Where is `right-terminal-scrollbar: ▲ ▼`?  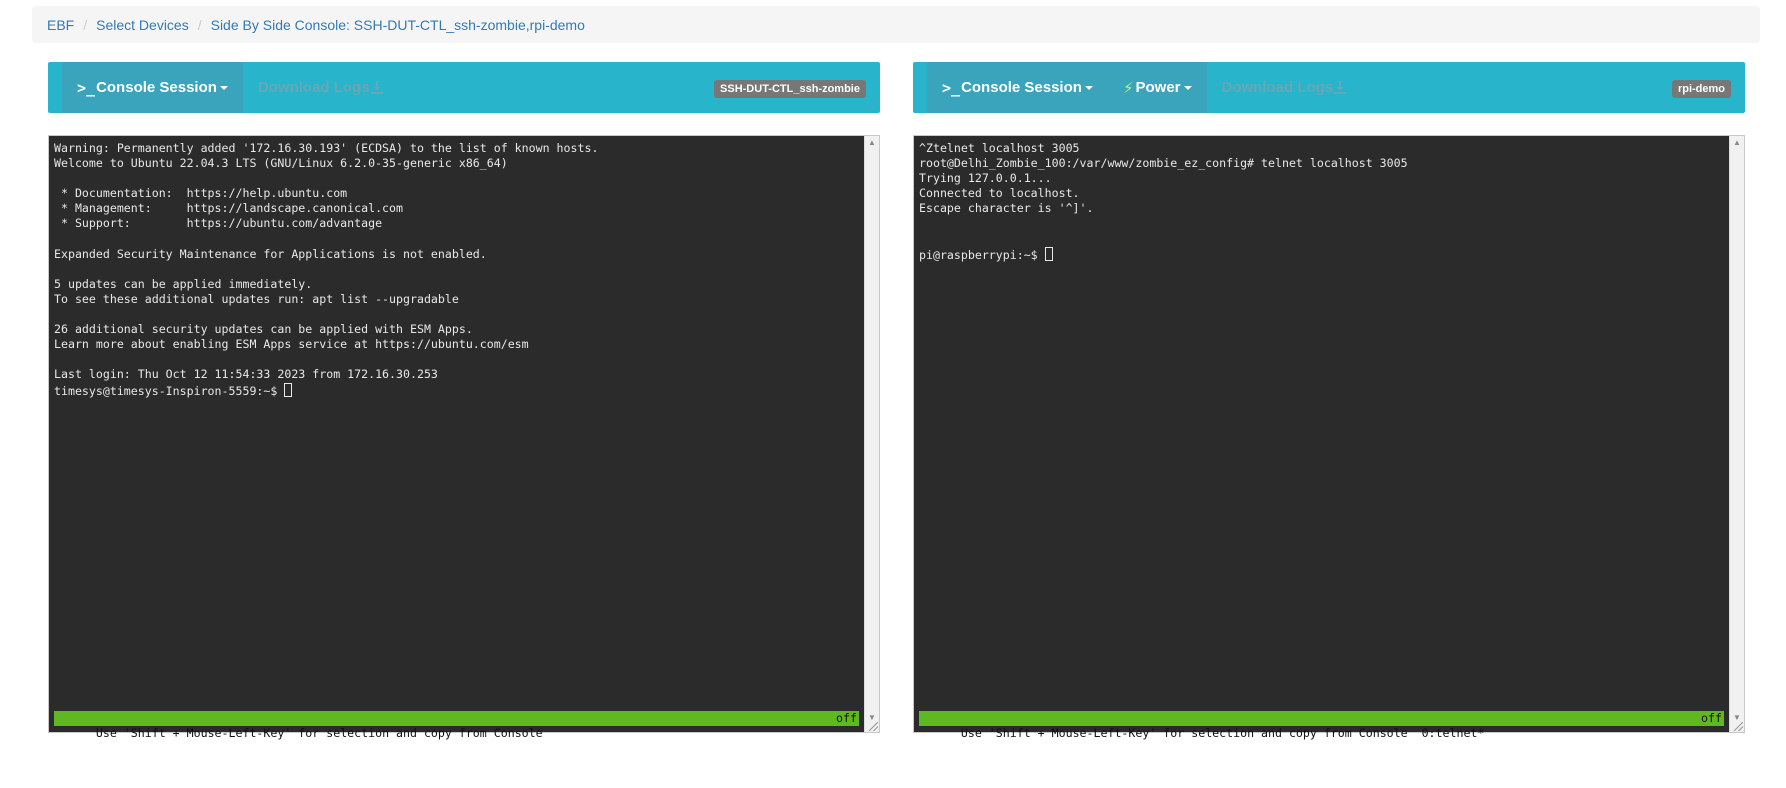
right-terminal-scrollbar: ▲ ▼ is located at coordinates (1736, 434).